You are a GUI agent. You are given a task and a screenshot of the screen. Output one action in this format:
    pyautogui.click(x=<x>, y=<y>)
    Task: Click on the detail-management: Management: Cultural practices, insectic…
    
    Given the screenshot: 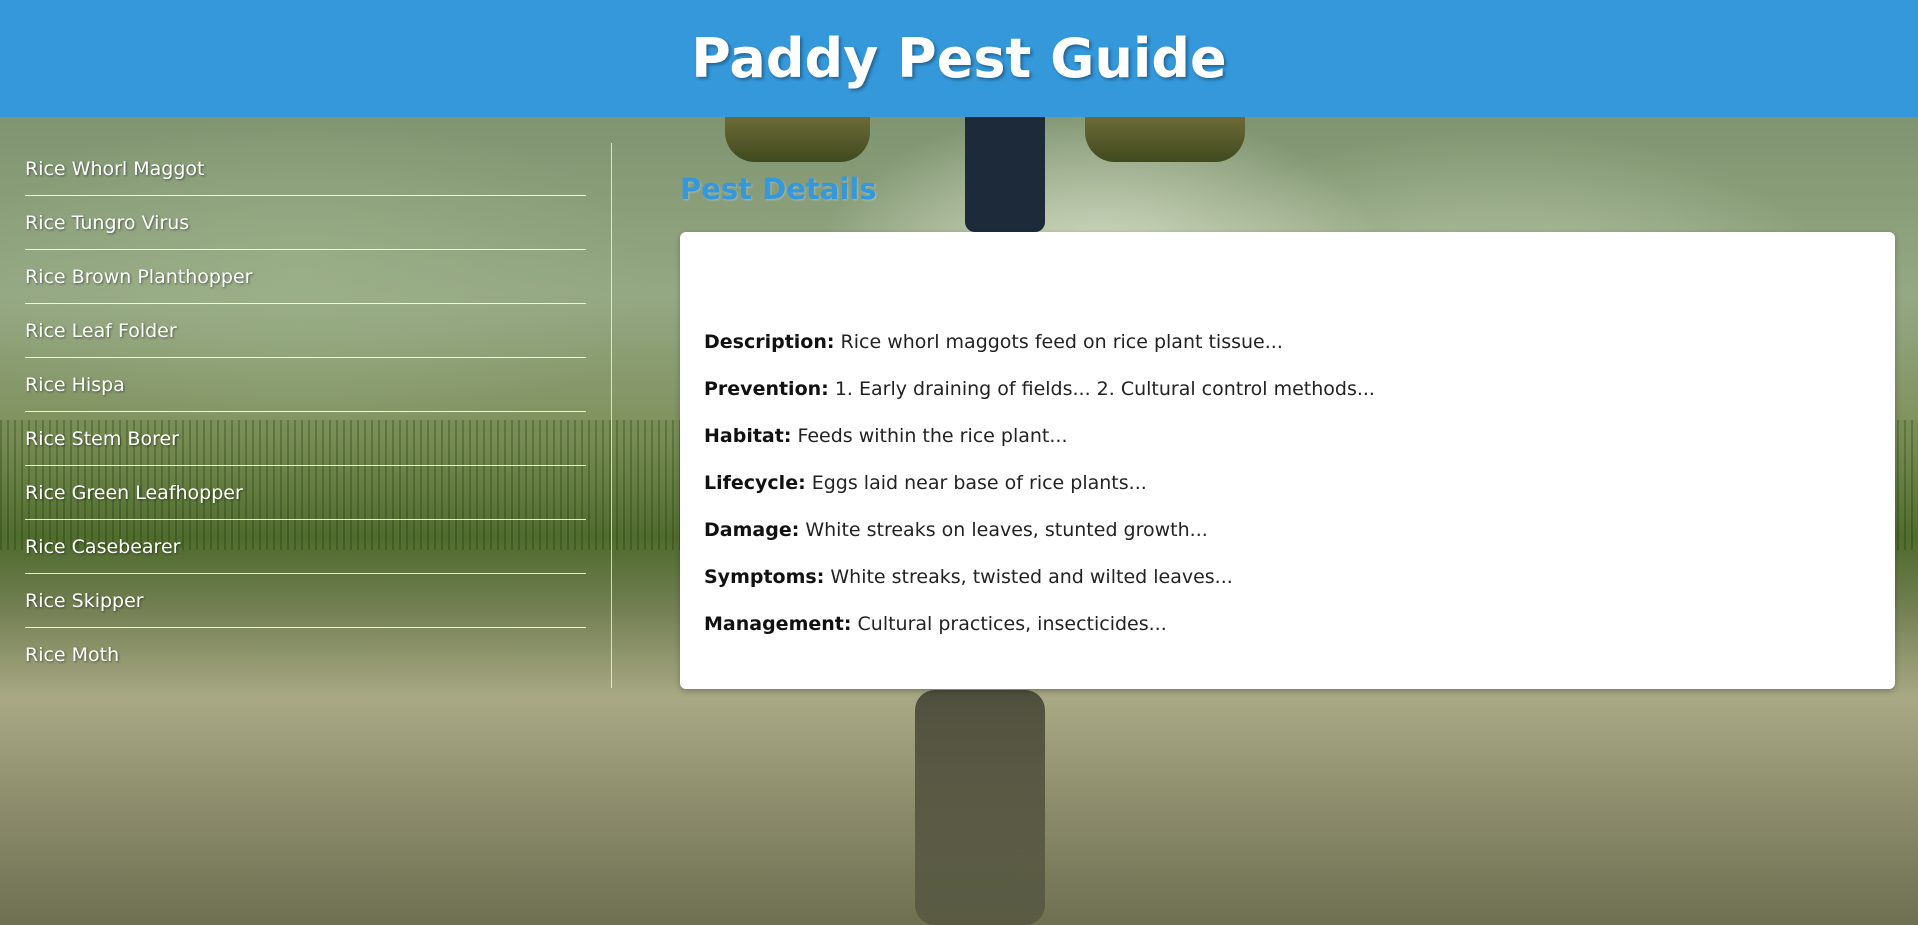 What is the action you would take?
    pyautogui.click(x=1287, y=635)
    